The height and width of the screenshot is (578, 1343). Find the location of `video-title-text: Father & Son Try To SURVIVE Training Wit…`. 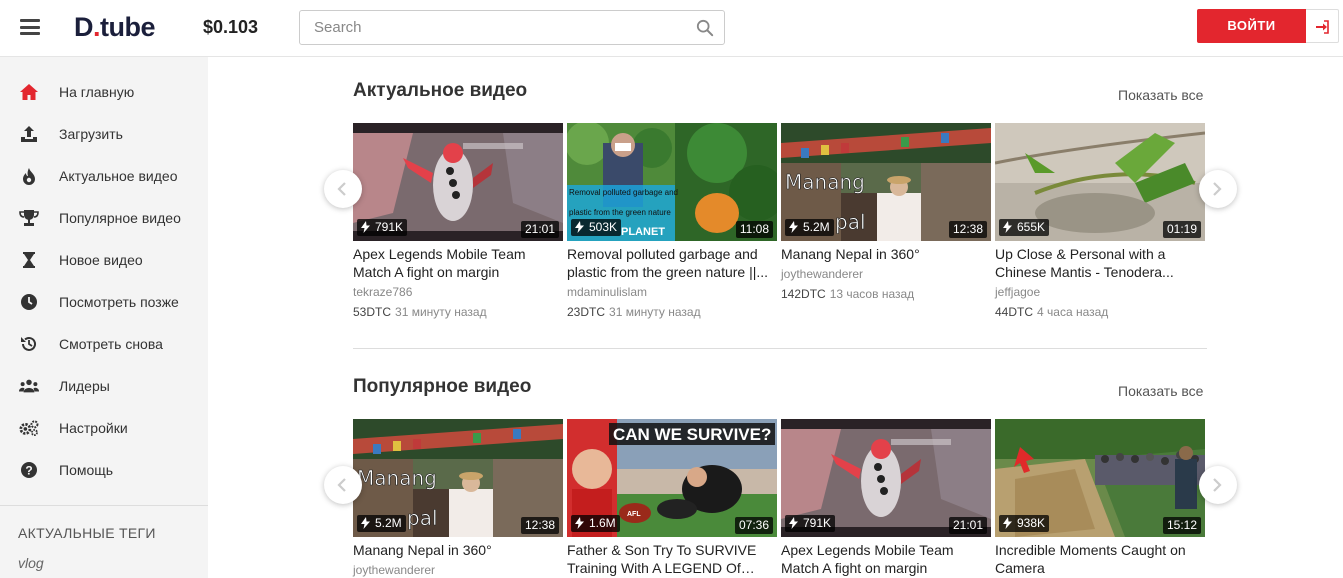

video-title-text: Father & Son Try To SURVIVE Training Wit… is located at coordinates (662, 559).